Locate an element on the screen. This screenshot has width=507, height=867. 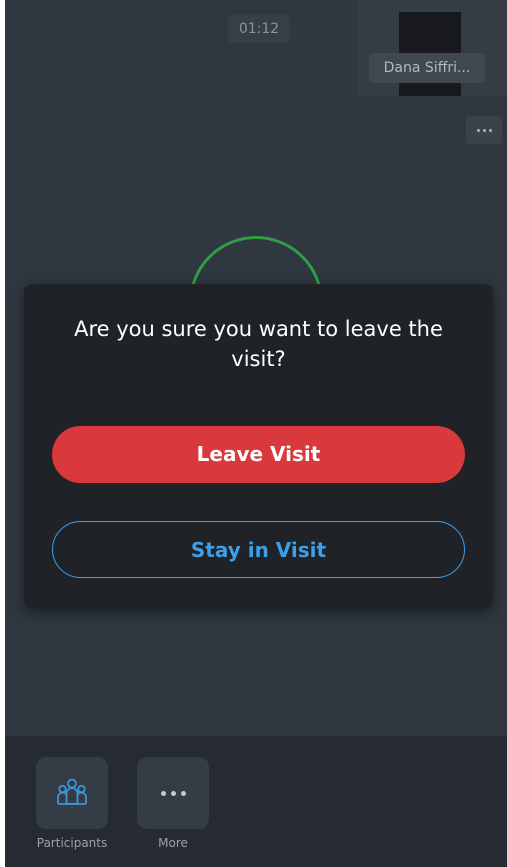
participants-label: Participants is located at coordinates (72, 843).